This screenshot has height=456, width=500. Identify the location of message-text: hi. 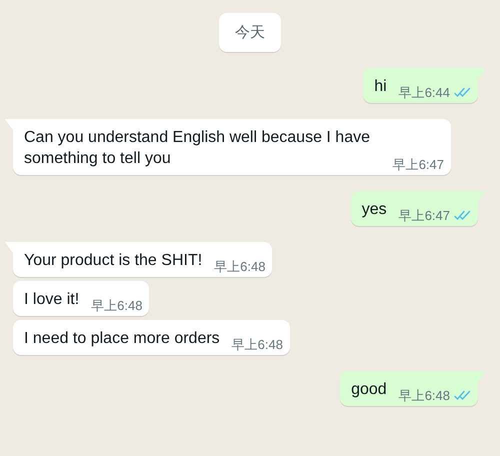
(380, 86).